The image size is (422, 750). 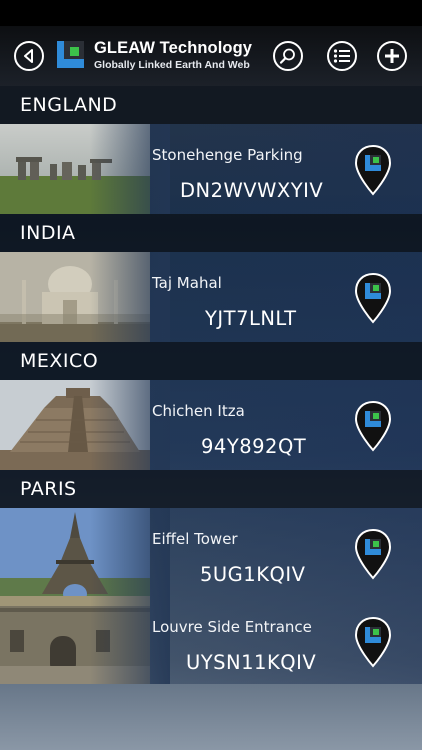 I want to click on place-name: Taj Mahal, so click(x=187, y=283).